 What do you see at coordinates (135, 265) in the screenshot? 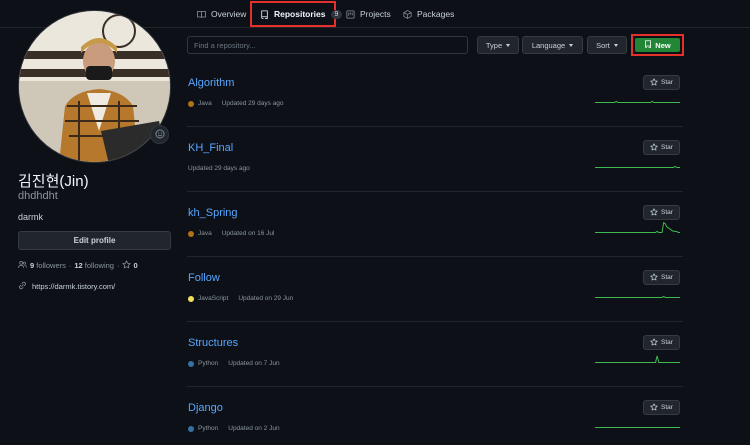
I see `stars-count: 0` at bounding box center [135, 265].